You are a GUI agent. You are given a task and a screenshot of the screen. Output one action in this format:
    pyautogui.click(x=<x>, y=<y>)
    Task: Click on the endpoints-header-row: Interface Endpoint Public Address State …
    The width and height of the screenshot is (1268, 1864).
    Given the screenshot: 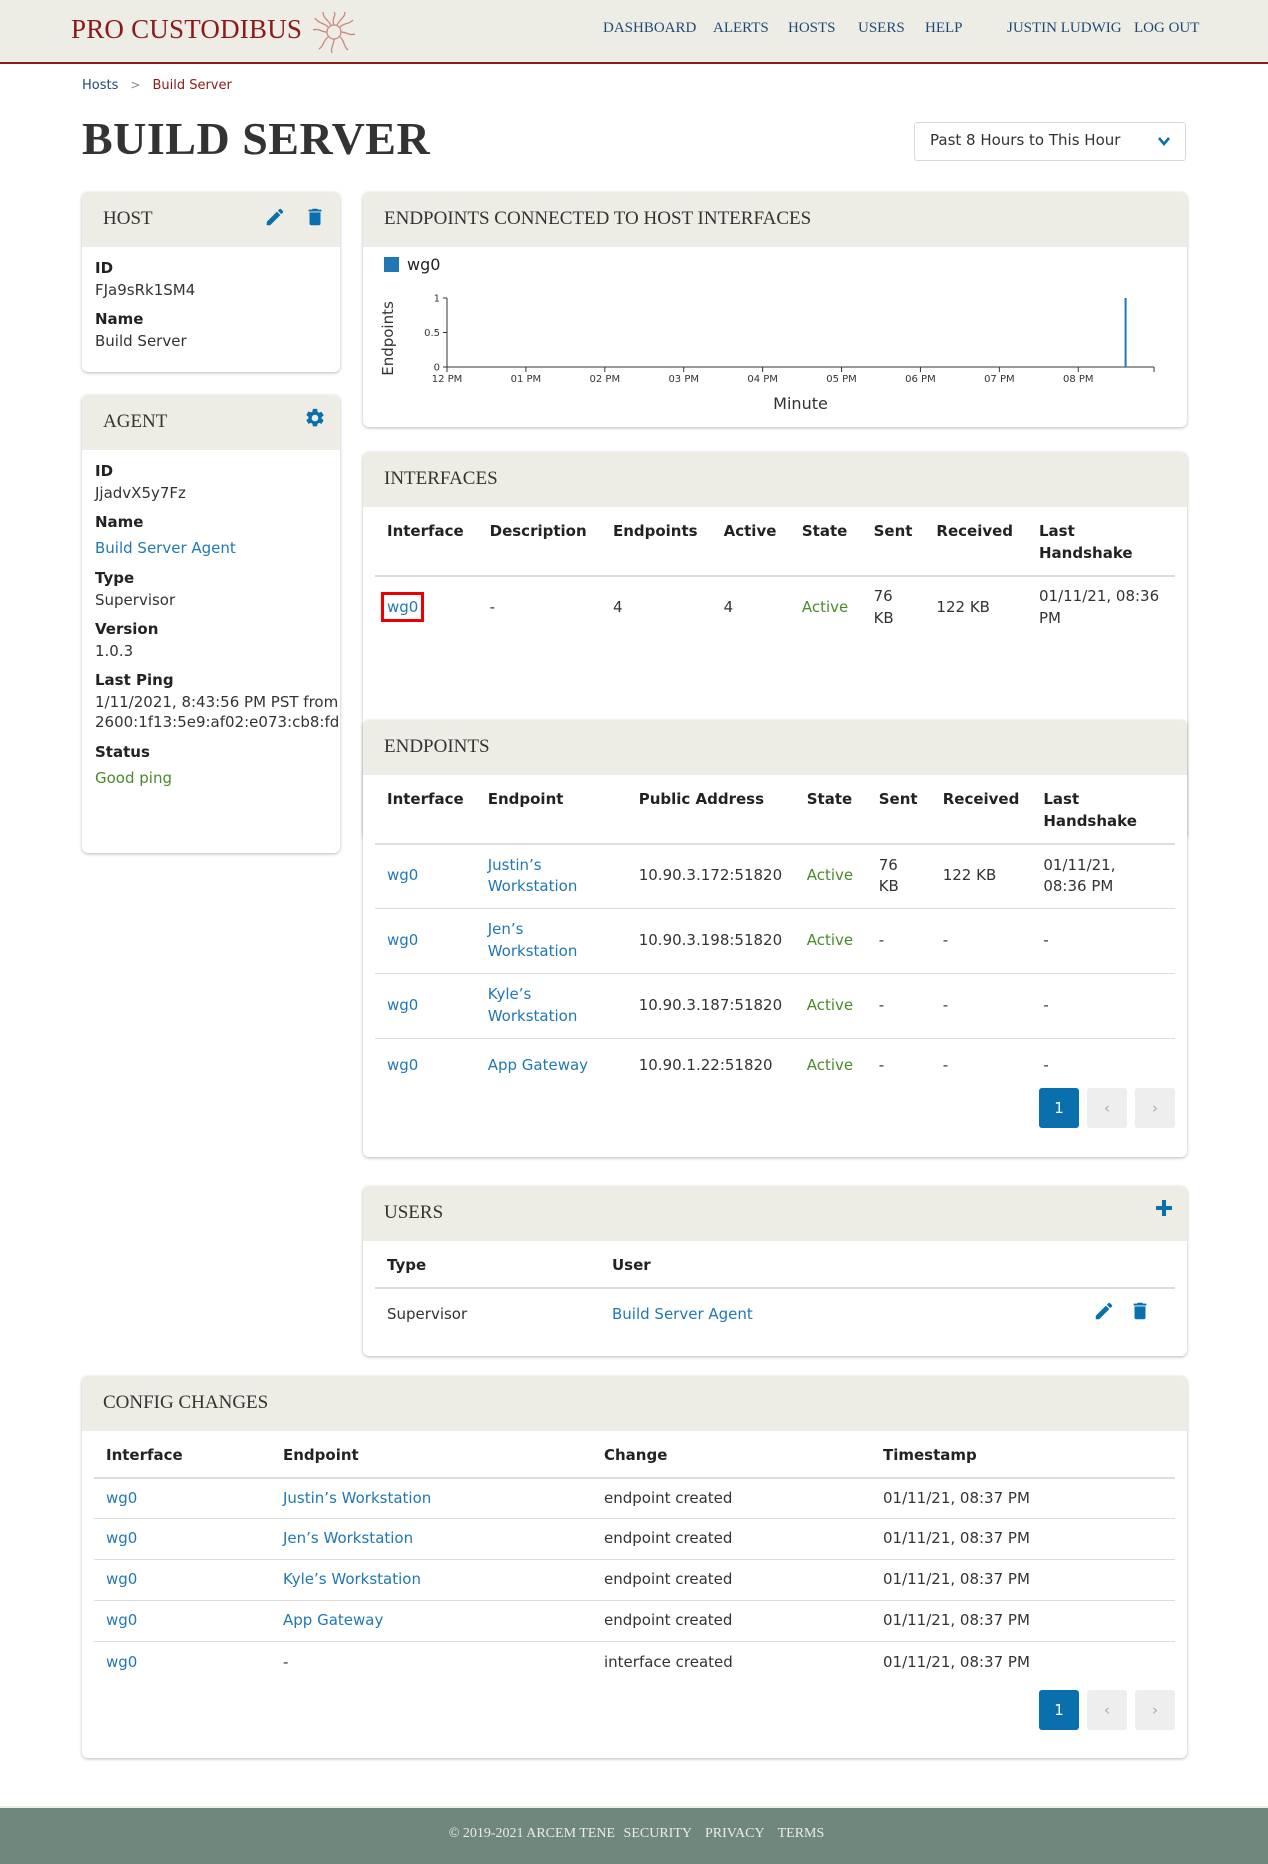 What is the action you would take?
    pyautogui.click(x=775, y=810)
    